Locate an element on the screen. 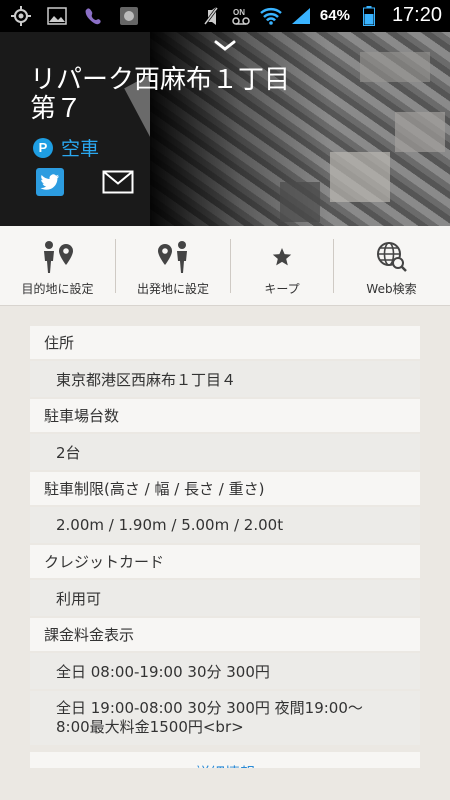  parking-icon: P is located at coordinates (43, 147).